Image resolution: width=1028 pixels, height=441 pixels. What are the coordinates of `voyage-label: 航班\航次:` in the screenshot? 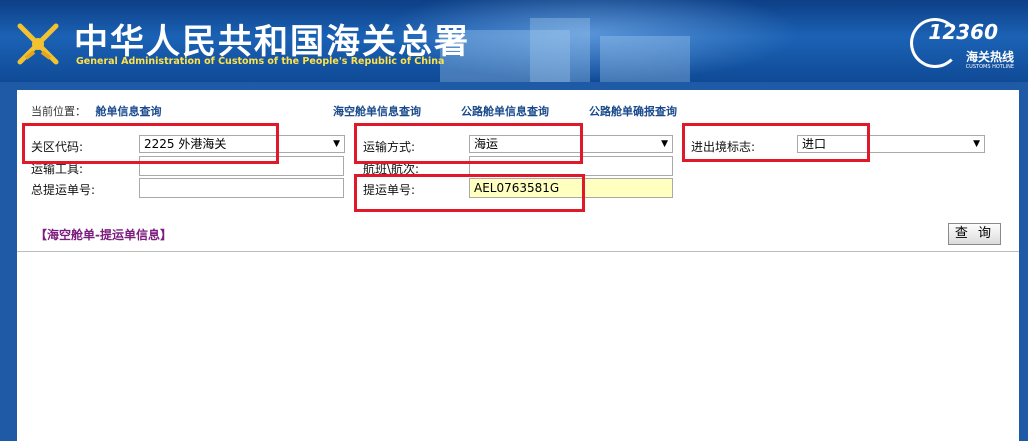 It's located at (391, 169).